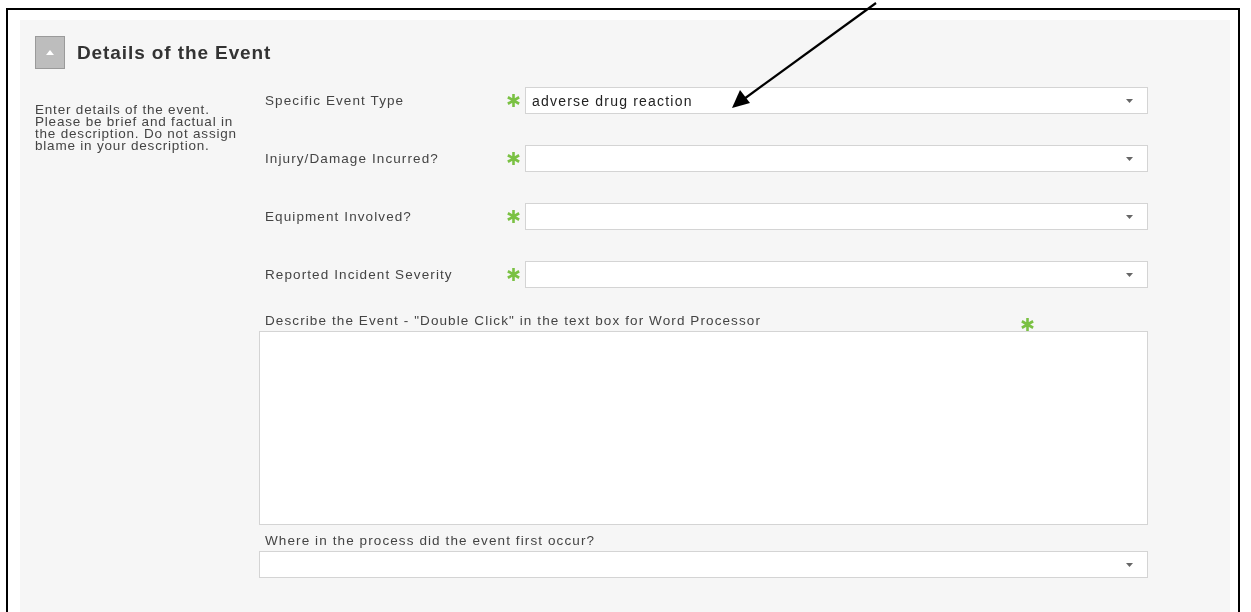 This screenshot has width=1251, height=612. I want to click on caret-icon, so click(50, 52).